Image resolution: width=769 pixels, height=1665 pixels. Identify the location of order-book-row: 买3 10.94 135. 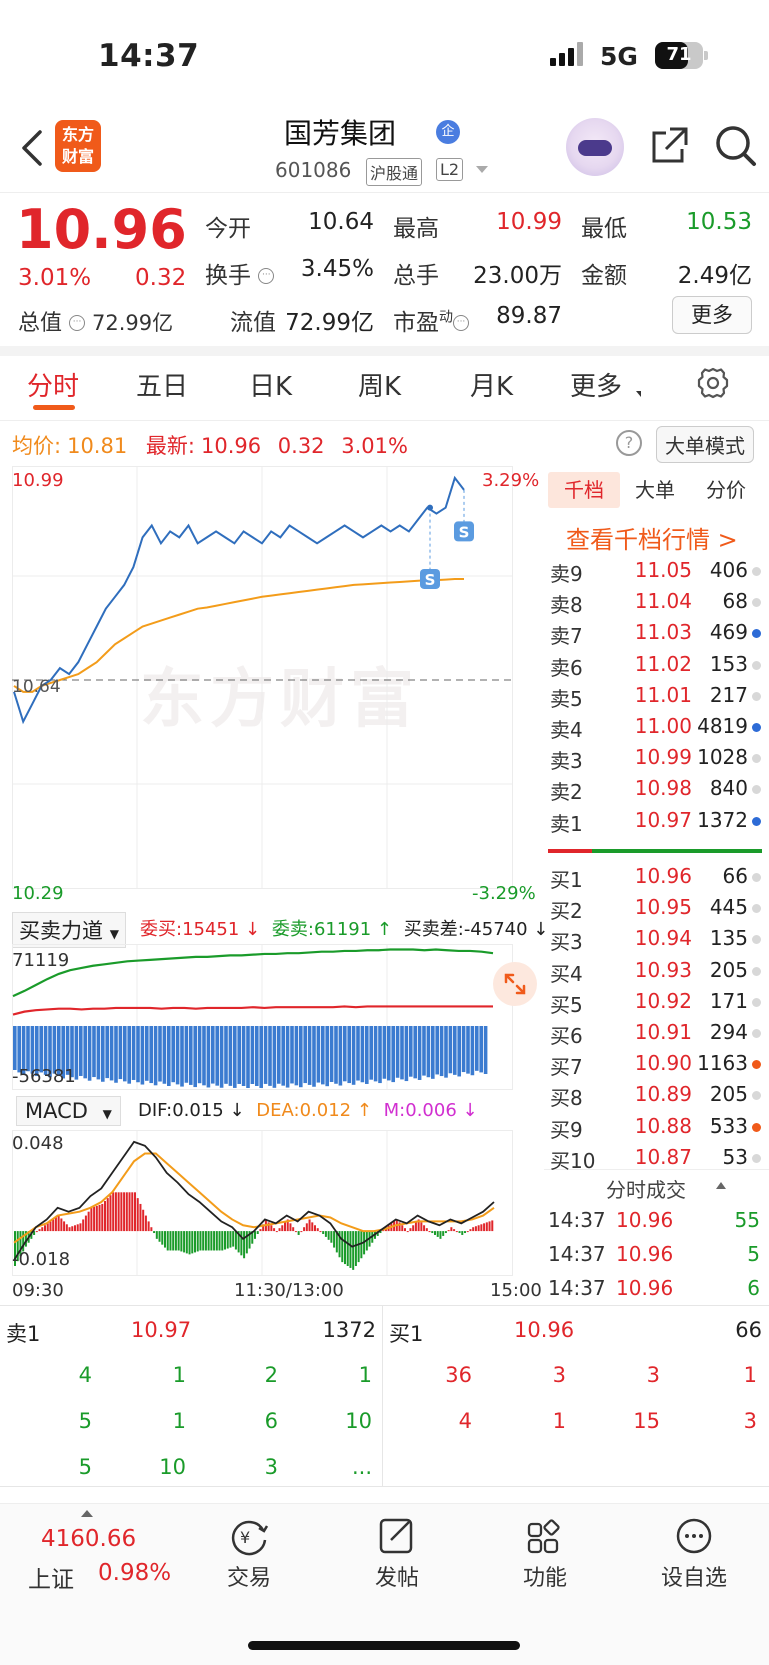
(655, 941).